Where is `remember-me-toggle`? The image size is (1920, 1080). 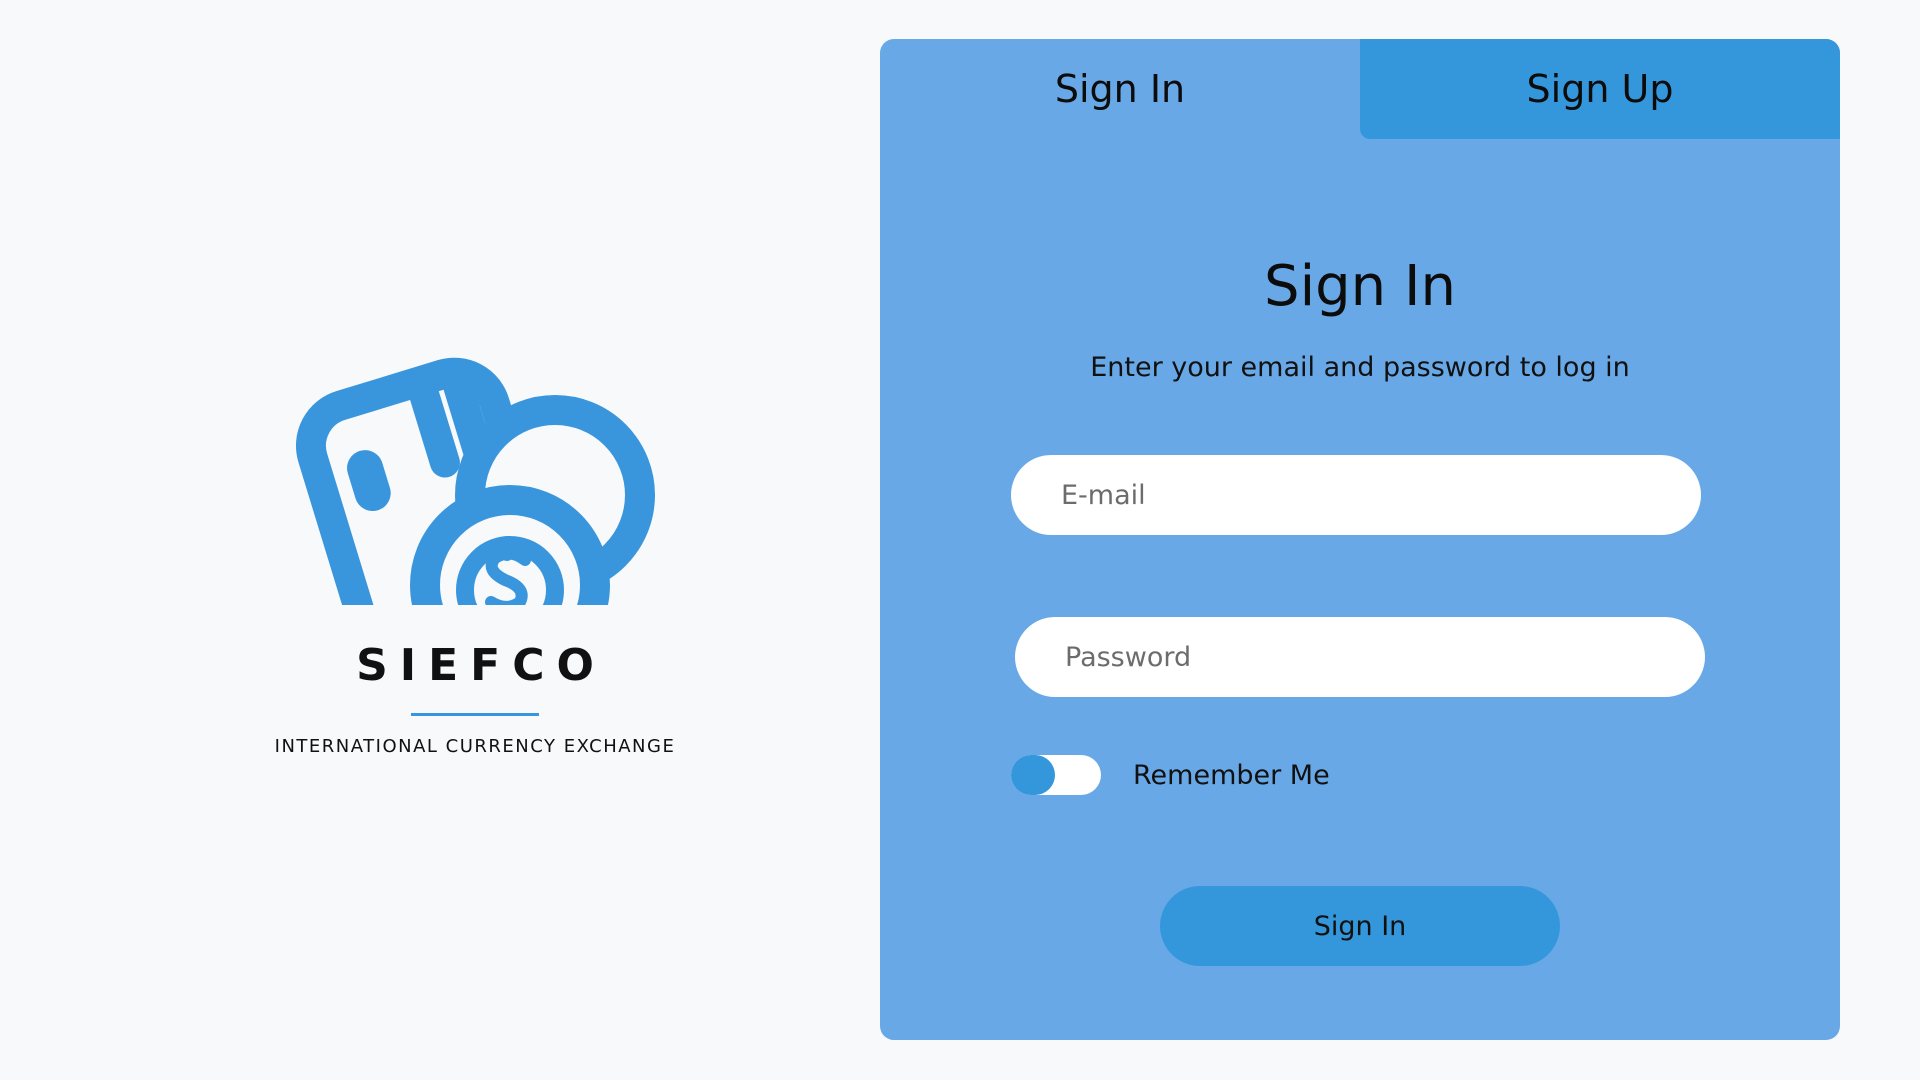
remember-me-toggle is located at coordinates (1056, 775).